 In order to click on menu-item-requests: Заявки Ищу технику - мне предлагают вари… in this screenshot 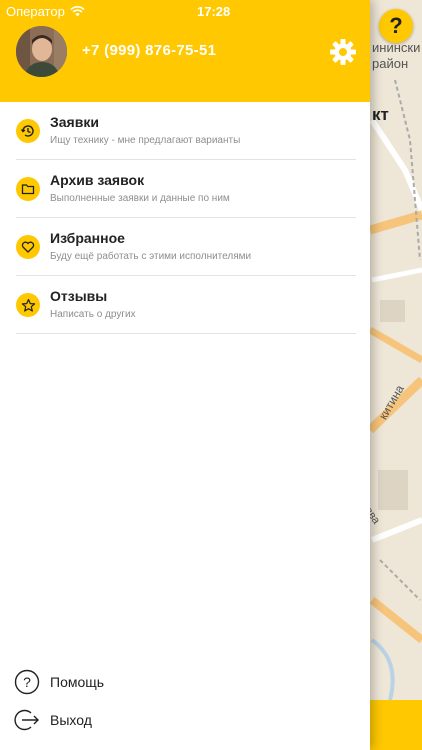, I will do `click(186, 131)`.